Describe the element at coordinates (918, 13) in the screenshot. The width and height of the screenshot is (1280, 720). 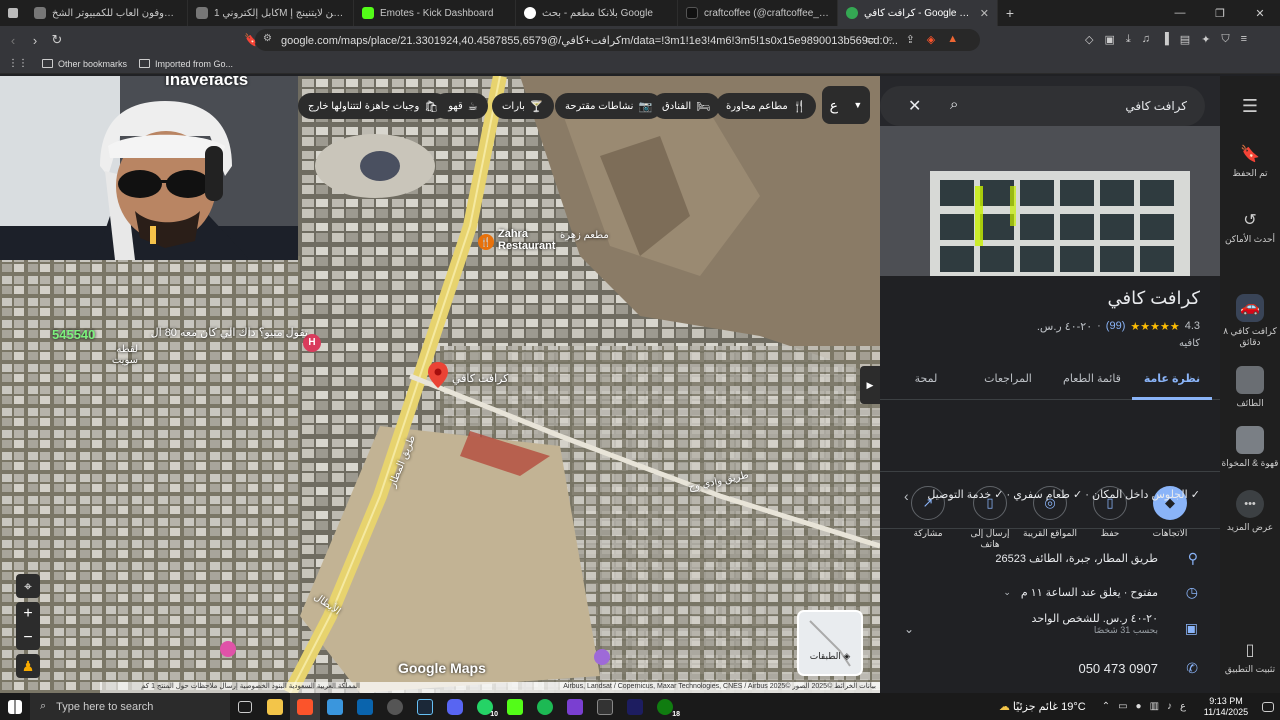
I see `browser-tab-active: كرافت كافي - Google خرائط ✕` at that location.